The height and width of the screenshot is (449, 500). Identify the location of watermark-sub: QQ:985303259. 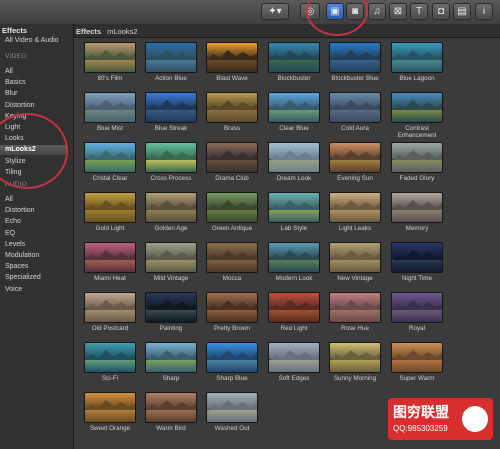
(420, 428).